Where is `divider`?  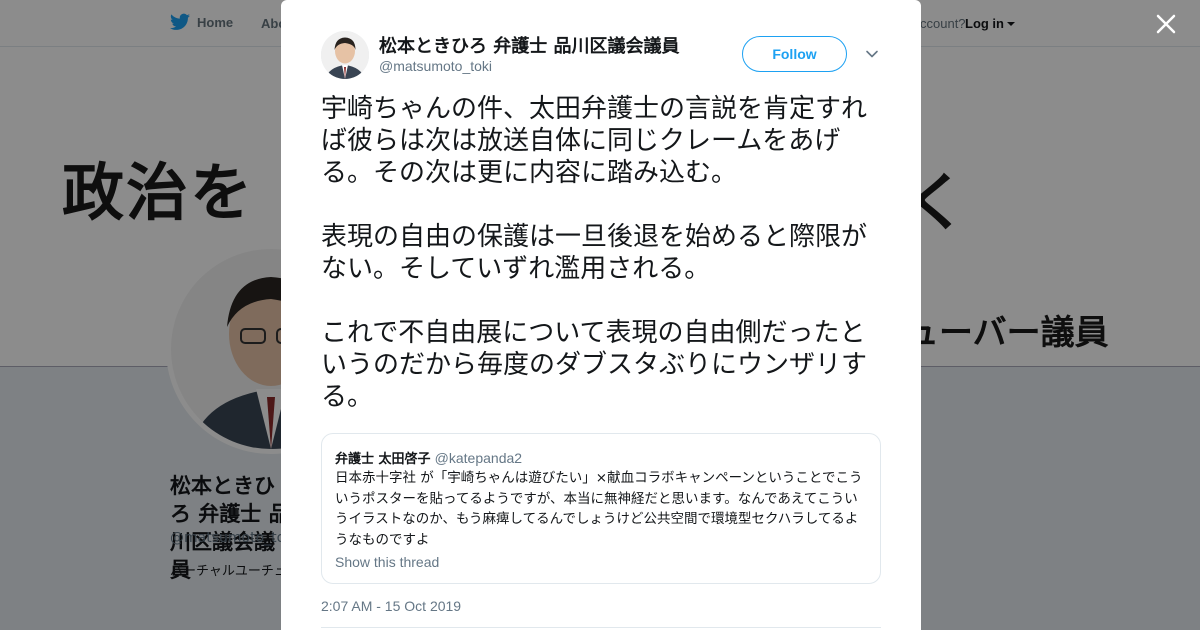 divider is located at coordinates (601, 627).